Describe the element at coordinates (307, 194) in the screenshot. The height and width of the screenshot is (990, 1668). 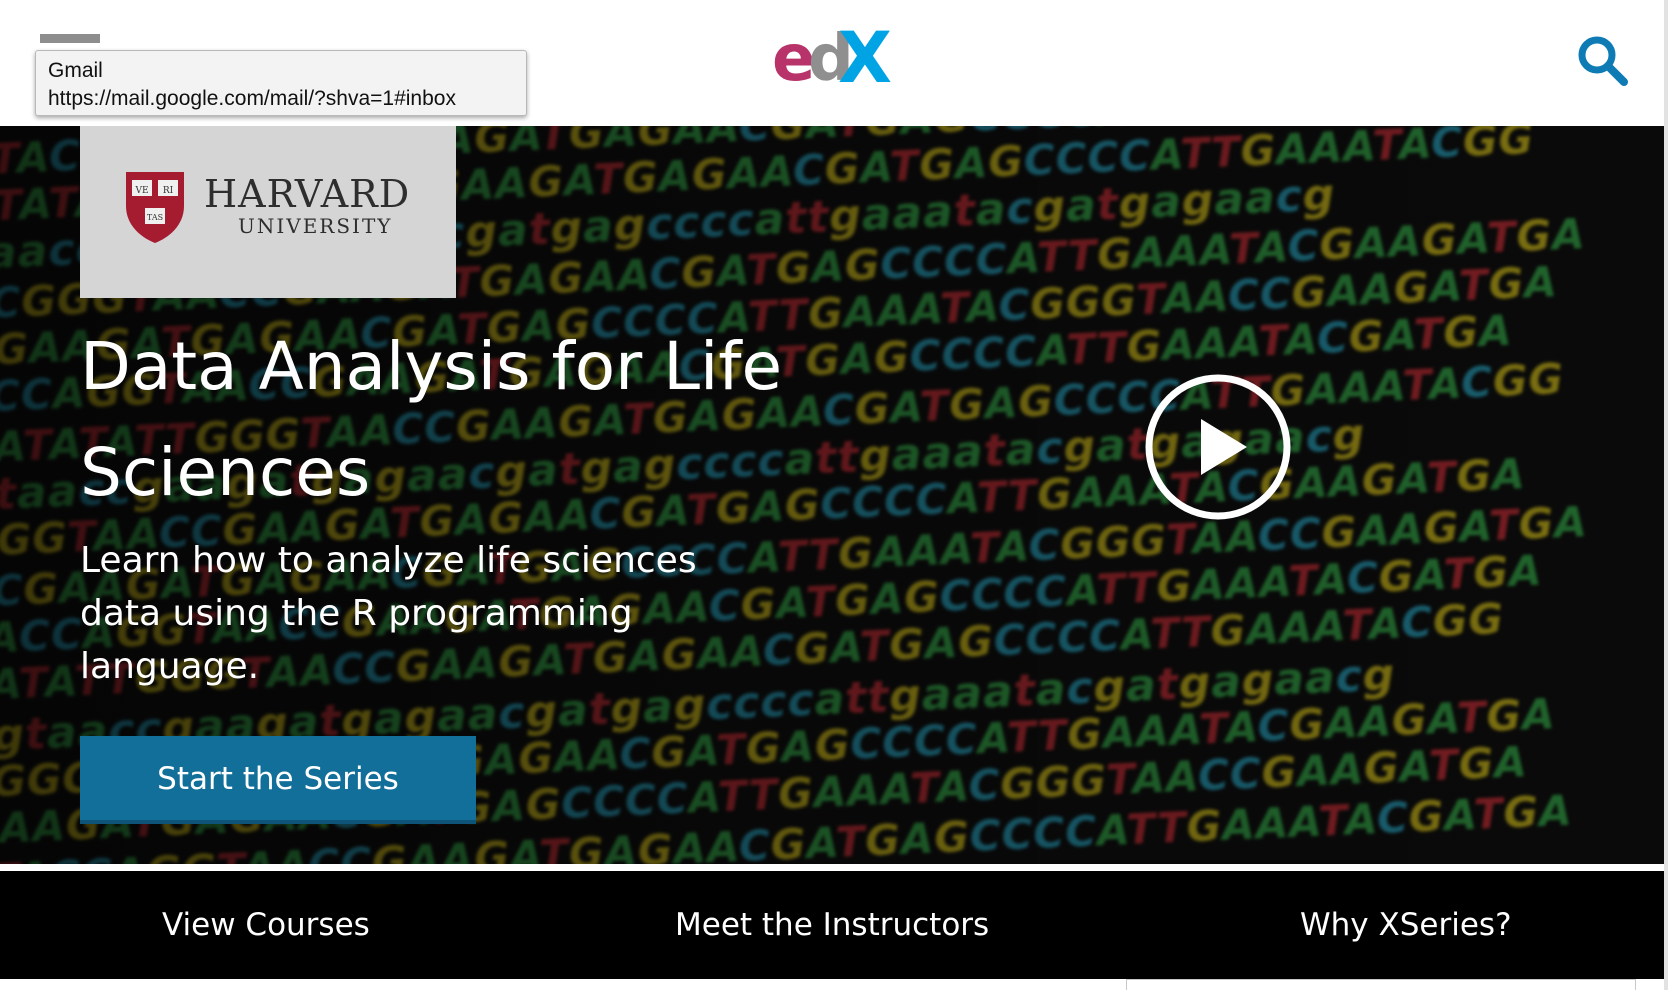
I see `partner-name: HARVARD` at that location.